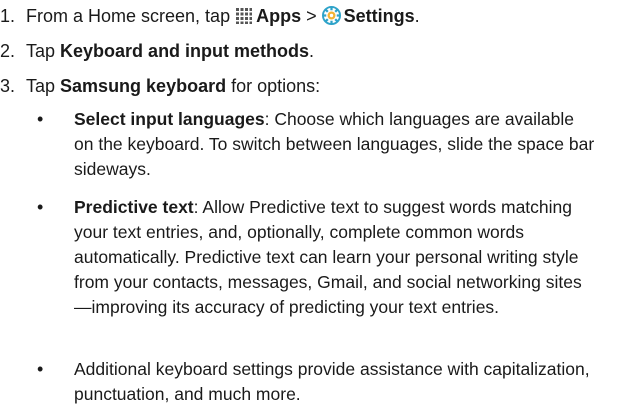 This screenshot has width=623, height=407. What do you see at coordinates (131, 16) in the screenshot?
I see `step-text: From a Home screen, tap` at bounding box center [131, 16].